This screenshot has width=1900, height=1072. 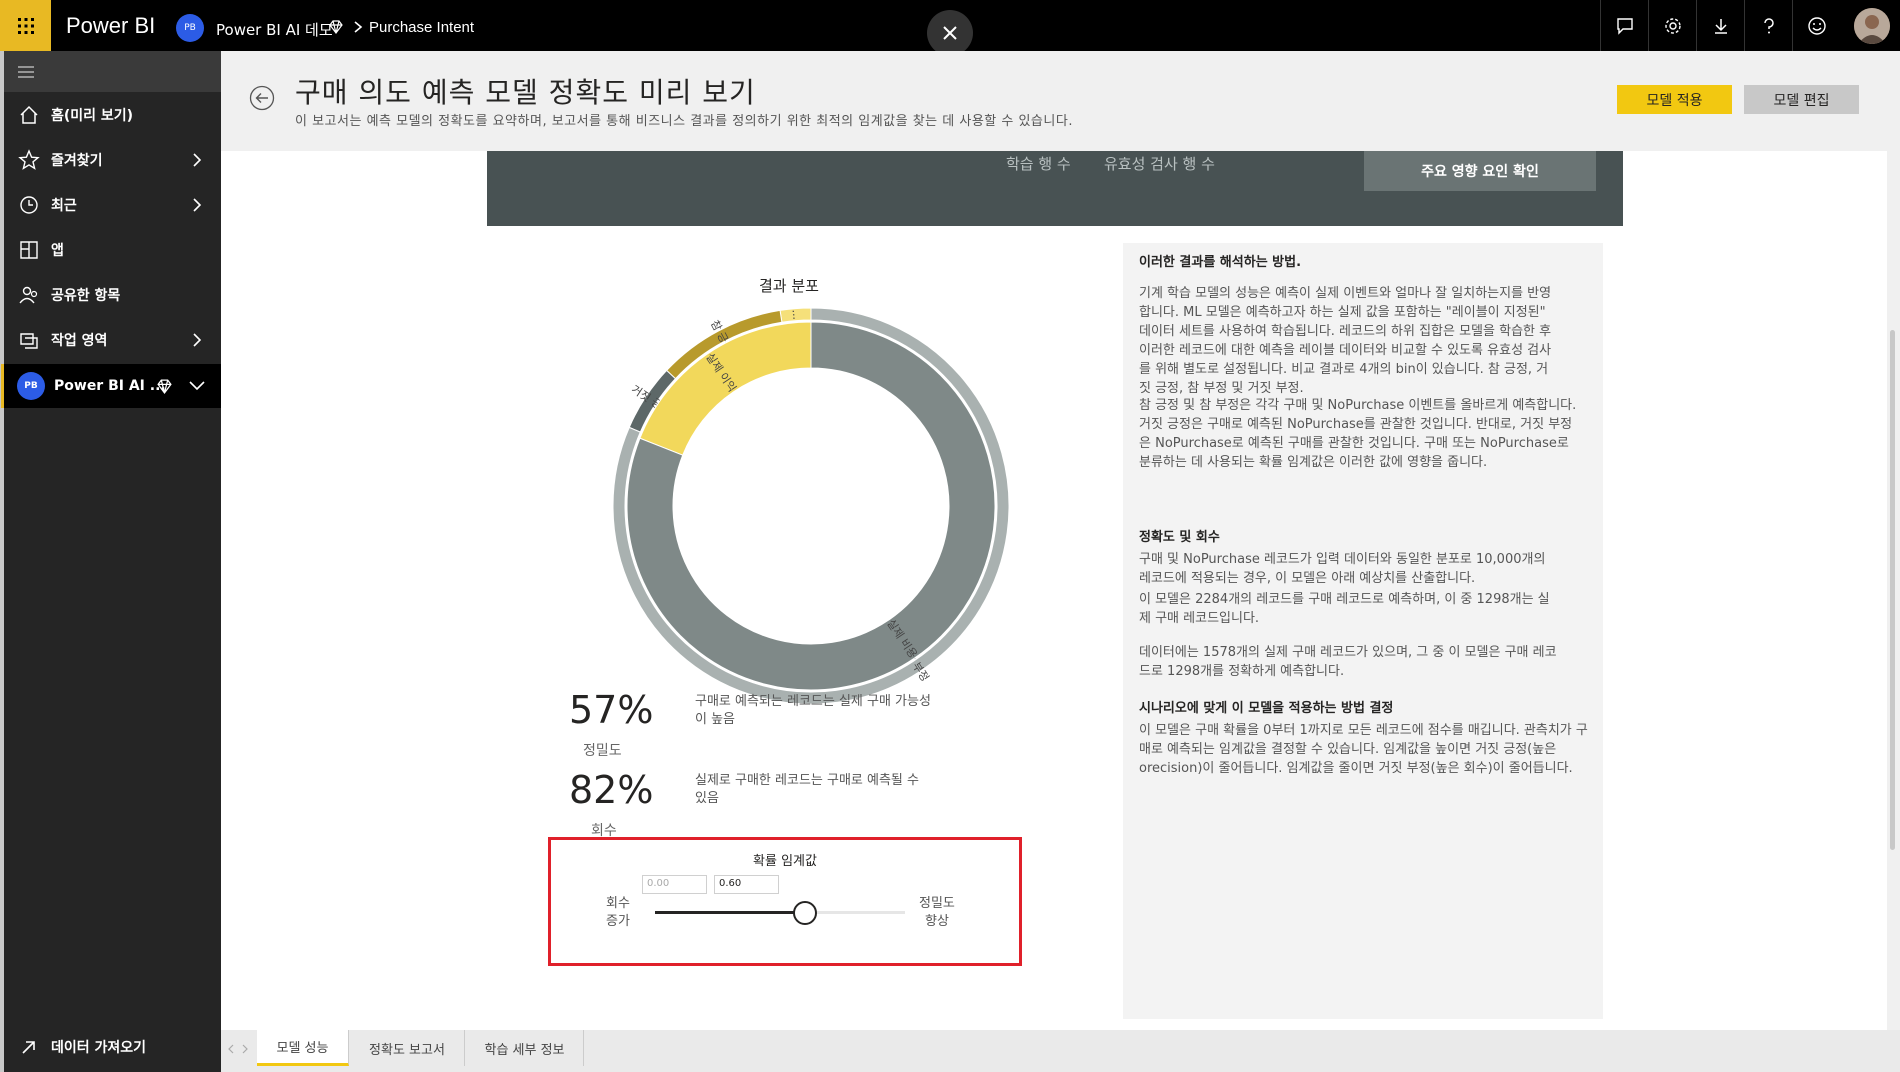 I want to click on summary-band: 학습 행 수 유효성 검사 행 수 주요 영향 요인 확인, so click(x=1055, y=188).